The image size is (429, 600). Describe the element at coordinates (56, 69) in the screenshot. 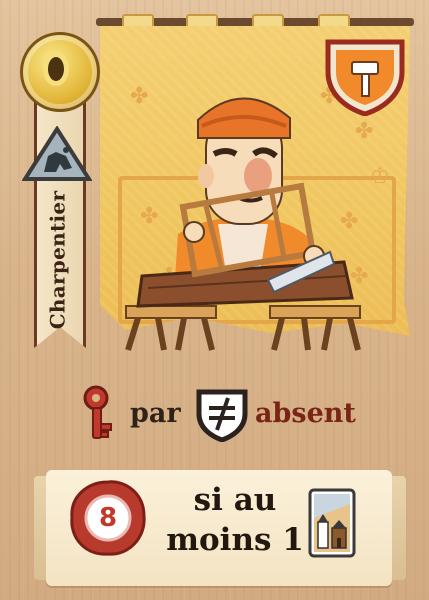

I see `coin-hole` at that location.